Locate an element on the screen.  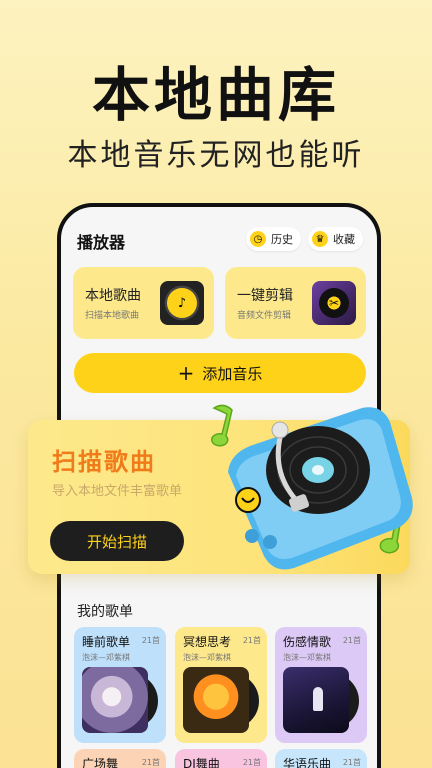
local-songs-card: 本地歌曲 扫描本地歌曲 ♪ is located at coordinates (143, 303).